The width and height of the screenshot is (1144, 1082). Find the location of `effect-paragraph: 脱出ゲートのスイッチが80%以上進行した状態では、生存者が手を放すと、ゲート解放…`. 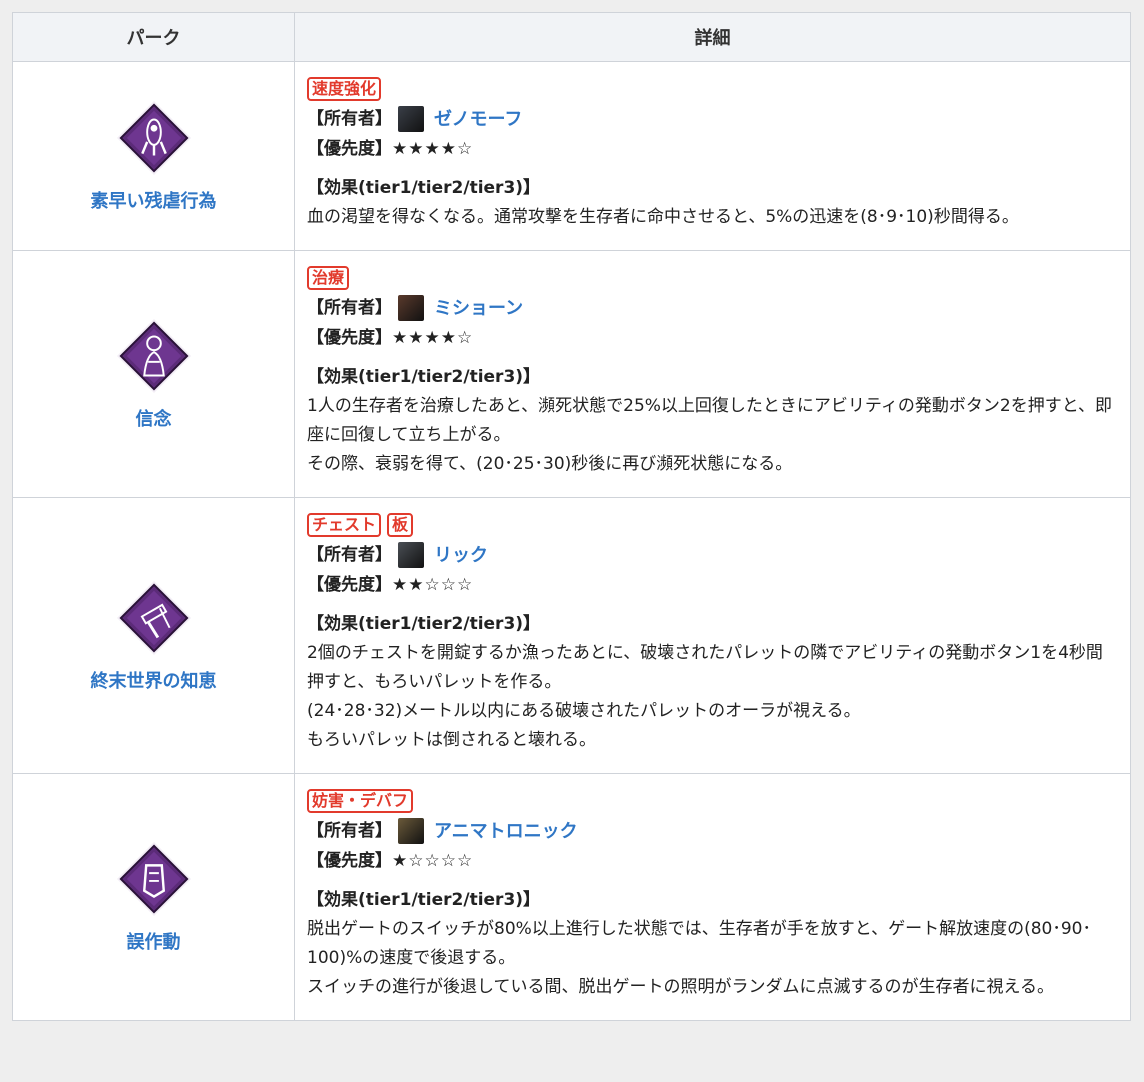

effect-paragraph: 脱出ゲートのスイッチが80%以上進行した状態では、生存者が手を放すと、ゲート解放… is located at coordinates (699, 943).